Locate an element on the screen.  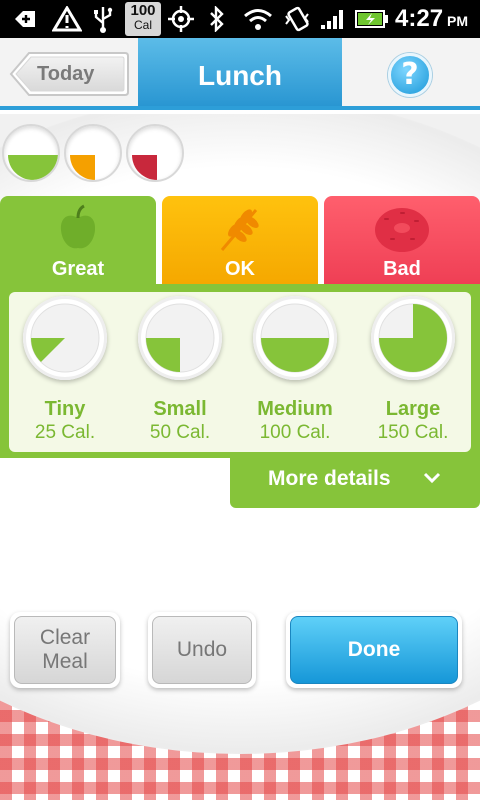
gps-icon is located at coordinates (181, 19).